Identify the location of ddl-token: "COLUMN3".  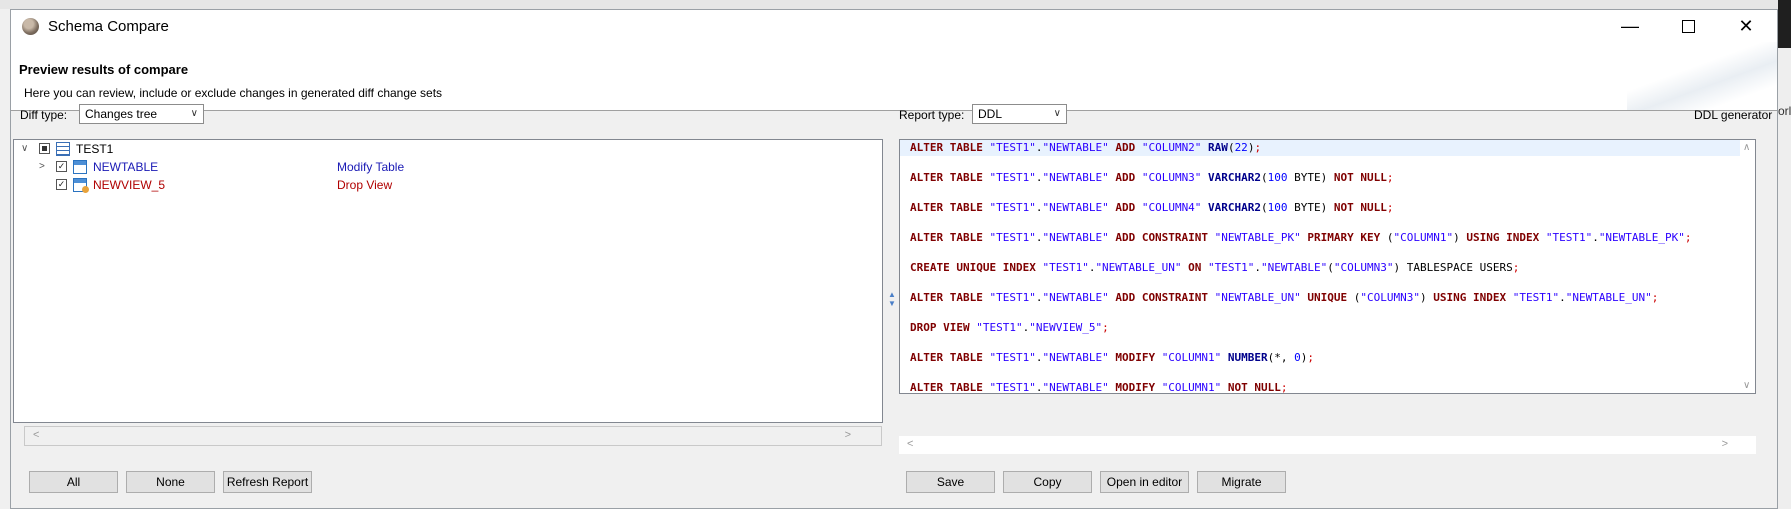
(1171, 177).